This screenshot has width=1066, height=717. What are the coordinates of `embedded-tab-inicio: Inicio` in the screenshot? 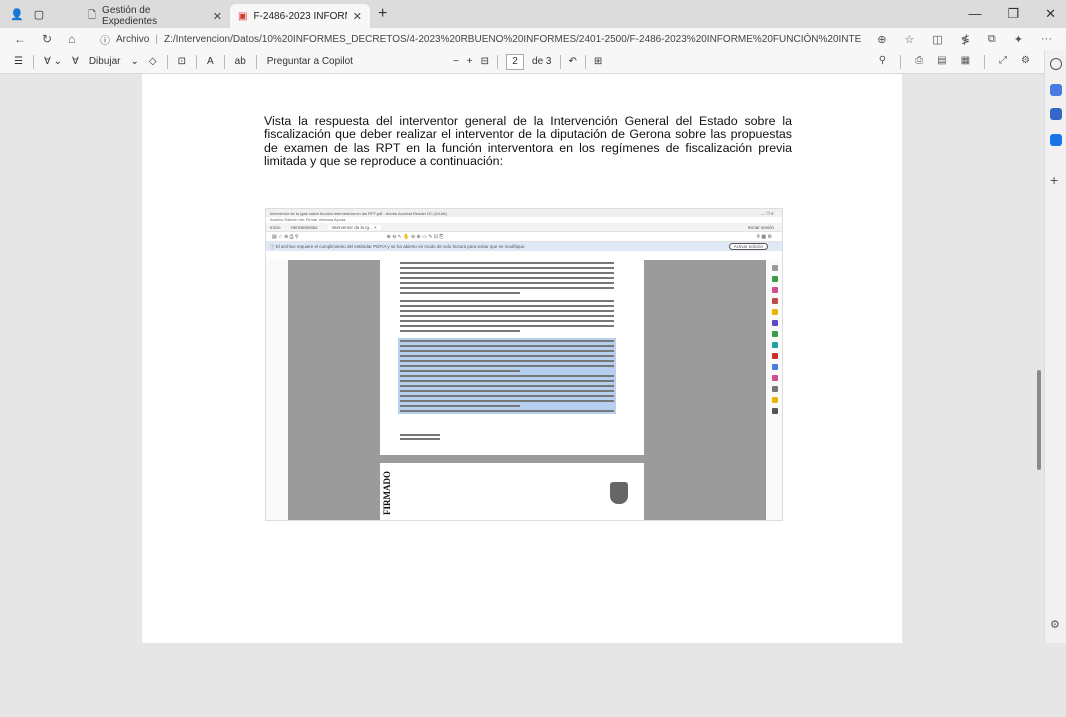 It's located at (275, 227).